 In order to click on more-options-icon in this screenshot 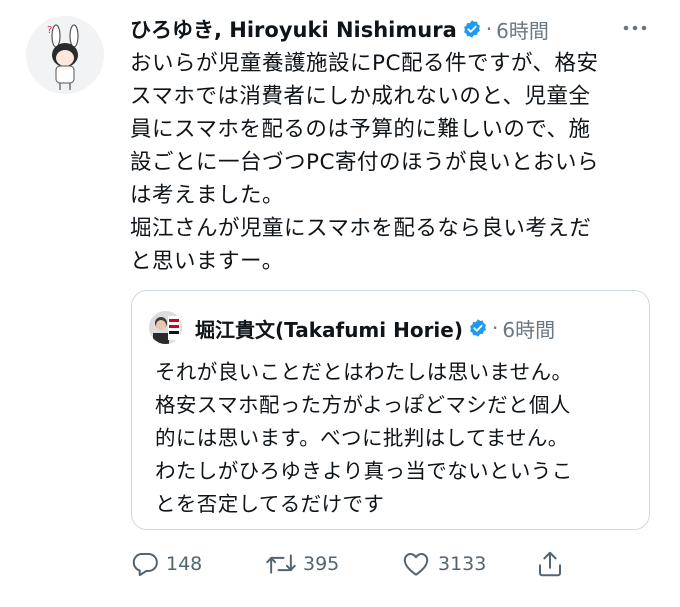, I will do `click(635, 28)`.